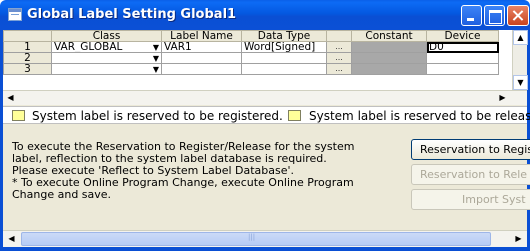  Describe the element at coordinates (88, 47) in the screenshot. I see `class-value: VAR_GLOBAL` at that location.